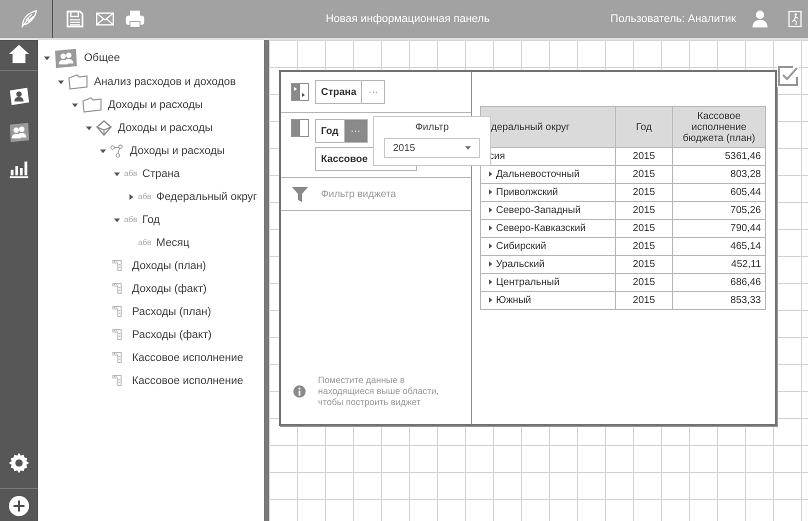 The image size is (808, 521). I want to click on table-cell: Южный, so click(514, 300).